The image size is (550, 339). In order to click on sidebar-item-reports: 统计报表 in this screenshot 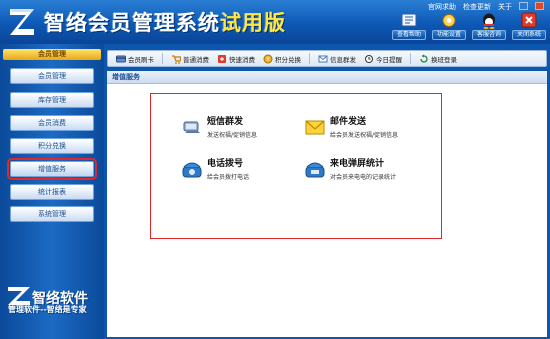, I will do `click(52, 192)`.